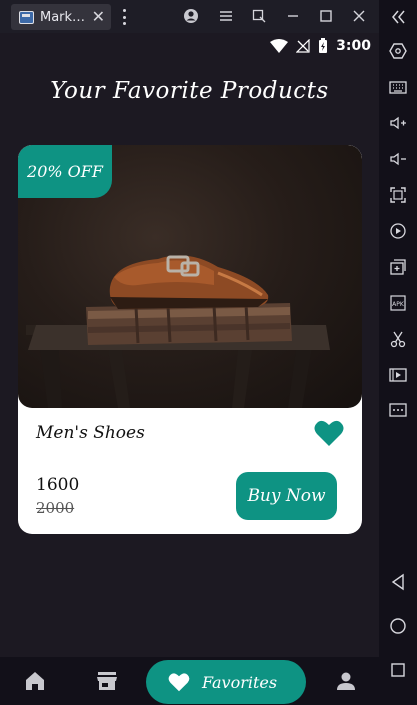  Describe the element at coordinates (240, 682) in the screenshot. I see `nav-favorites-label: Favorites` at that location.